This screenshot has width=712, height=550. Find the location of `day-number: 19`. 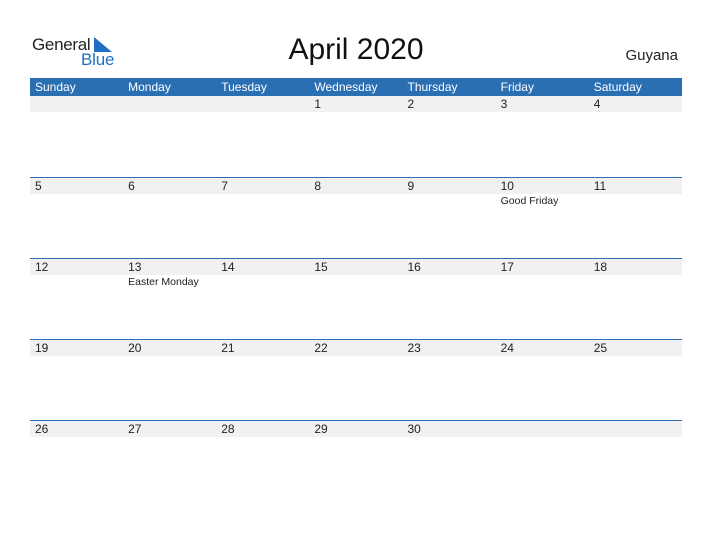

day-number: 19 is located at coordinates (42, 348).